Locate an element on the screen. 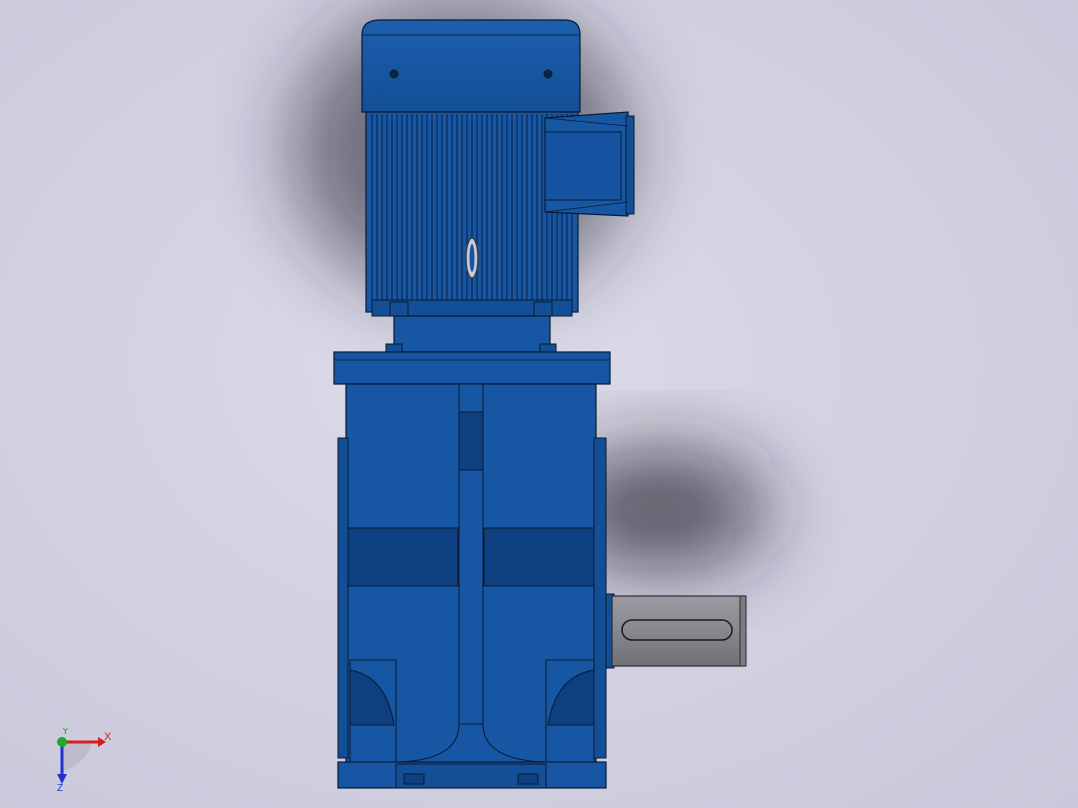 This screenshot has height=808, width=1078. y-axis-label: Y is located at coordinates (65, 732).